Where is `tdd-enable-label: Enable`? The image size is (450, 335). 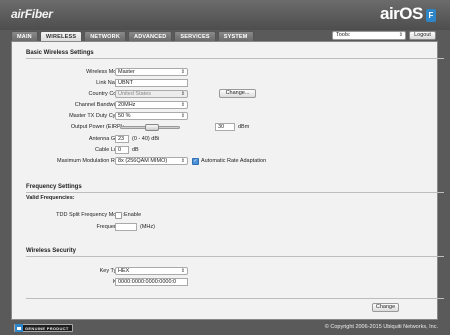 tdd-enable-label: Enable is located at coordinates (133, 215).